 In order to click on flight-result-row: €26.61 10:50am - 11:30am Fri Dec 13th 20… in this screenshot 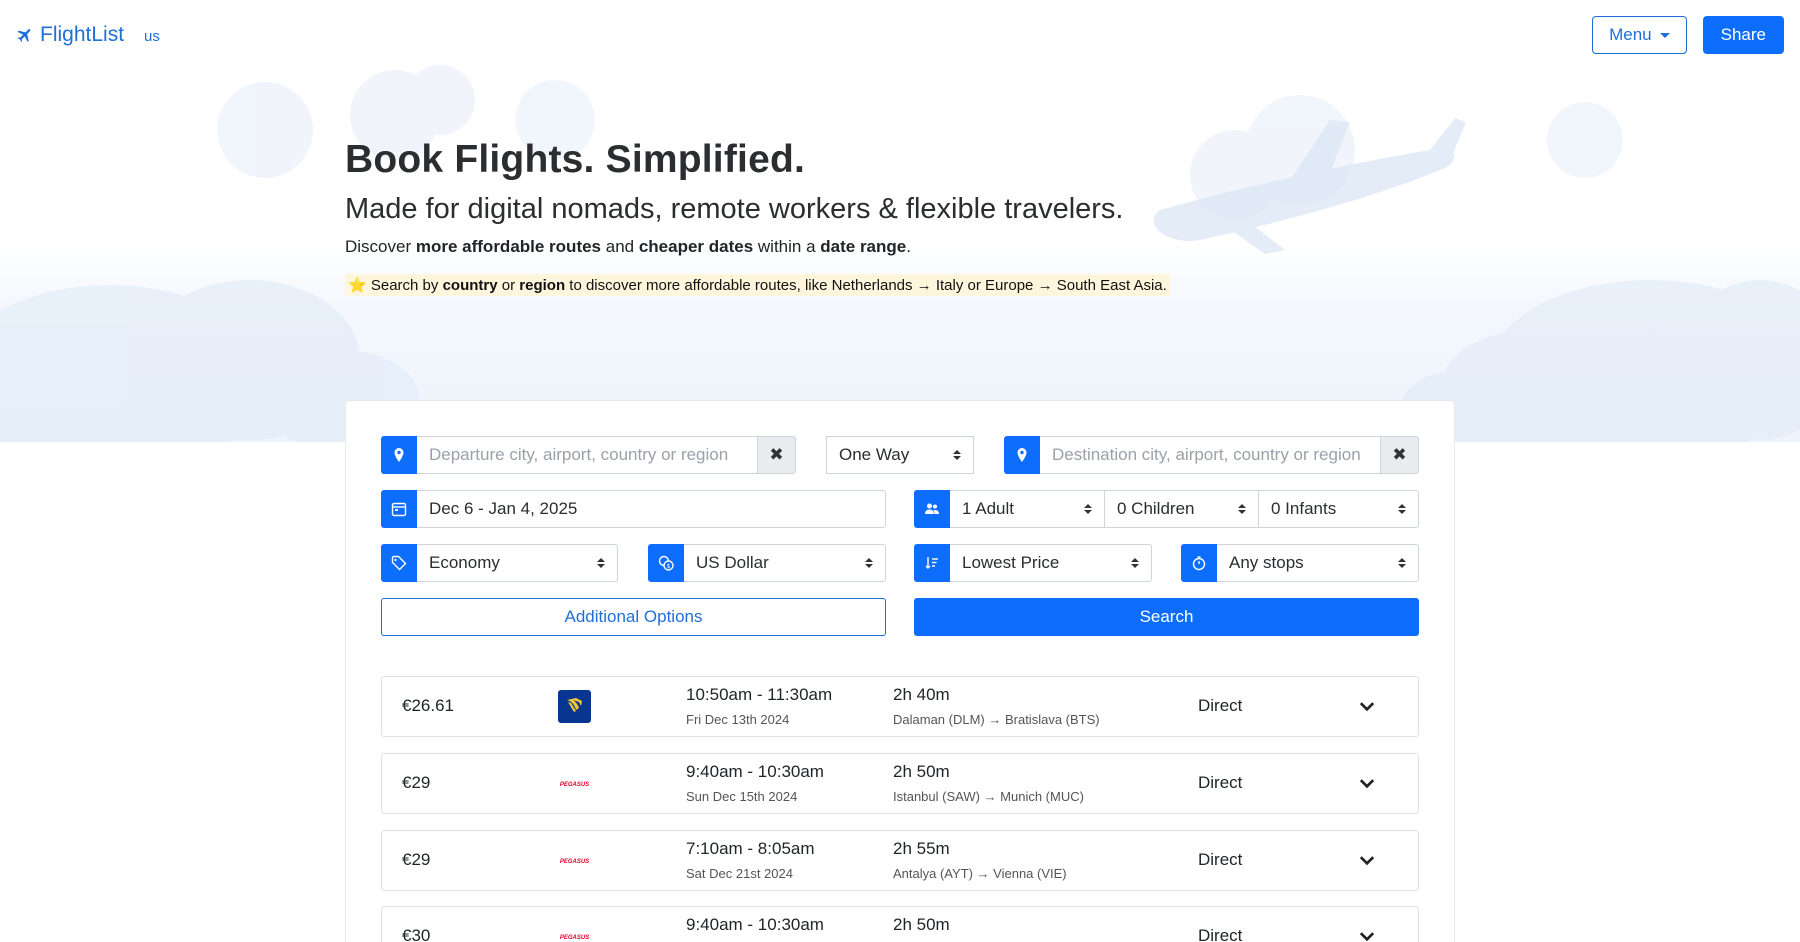, I will do `click(900, 706)`.